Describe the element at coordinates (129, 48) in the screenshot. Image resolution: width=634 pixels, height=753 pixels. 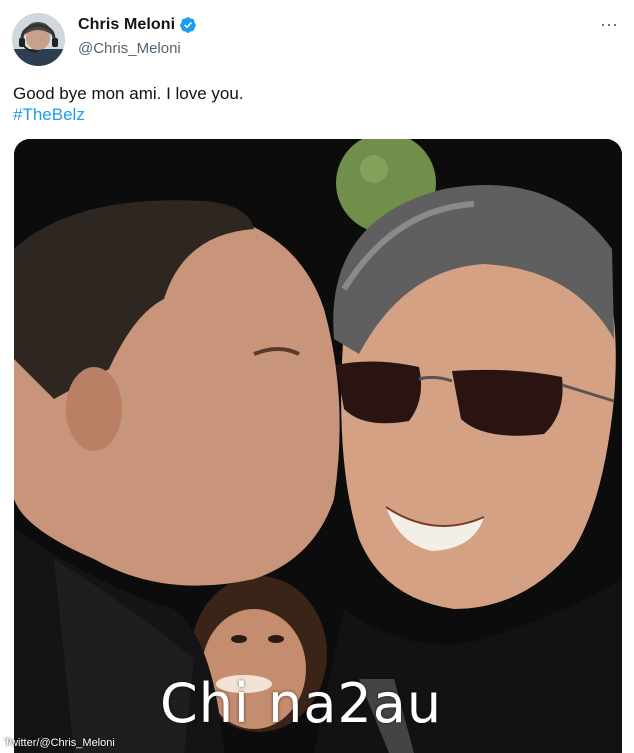
I see `author-handle: @Chris_Meloni` at that location.